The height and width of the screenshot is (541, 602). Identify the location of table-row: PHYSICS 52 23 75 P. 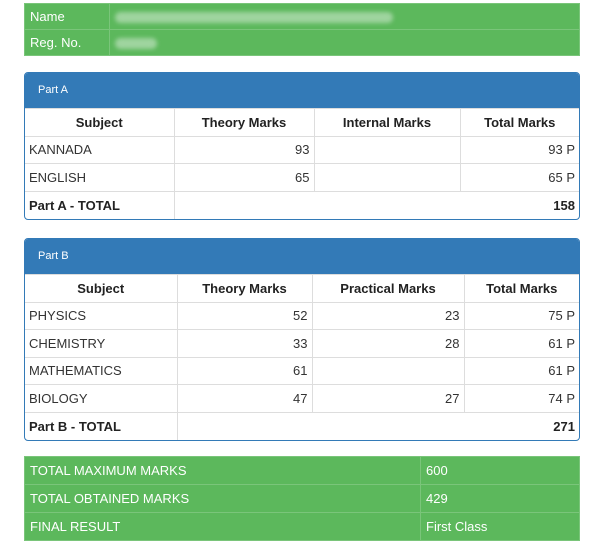
(302, 315).